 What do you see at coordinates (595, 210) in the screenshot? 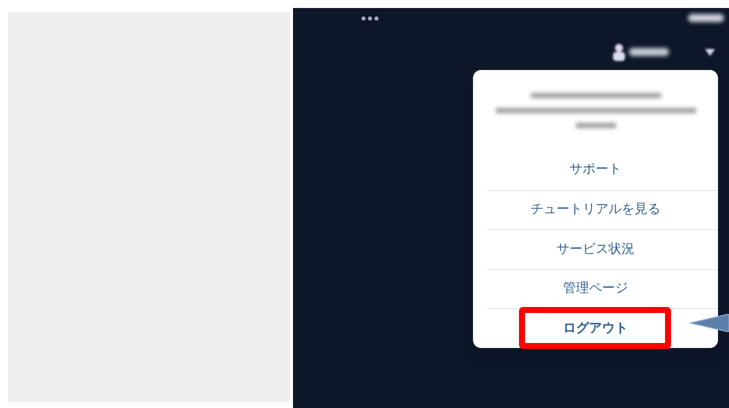
I see `menu-item: チュートリアルを見る` at bounding box center [595, 210].